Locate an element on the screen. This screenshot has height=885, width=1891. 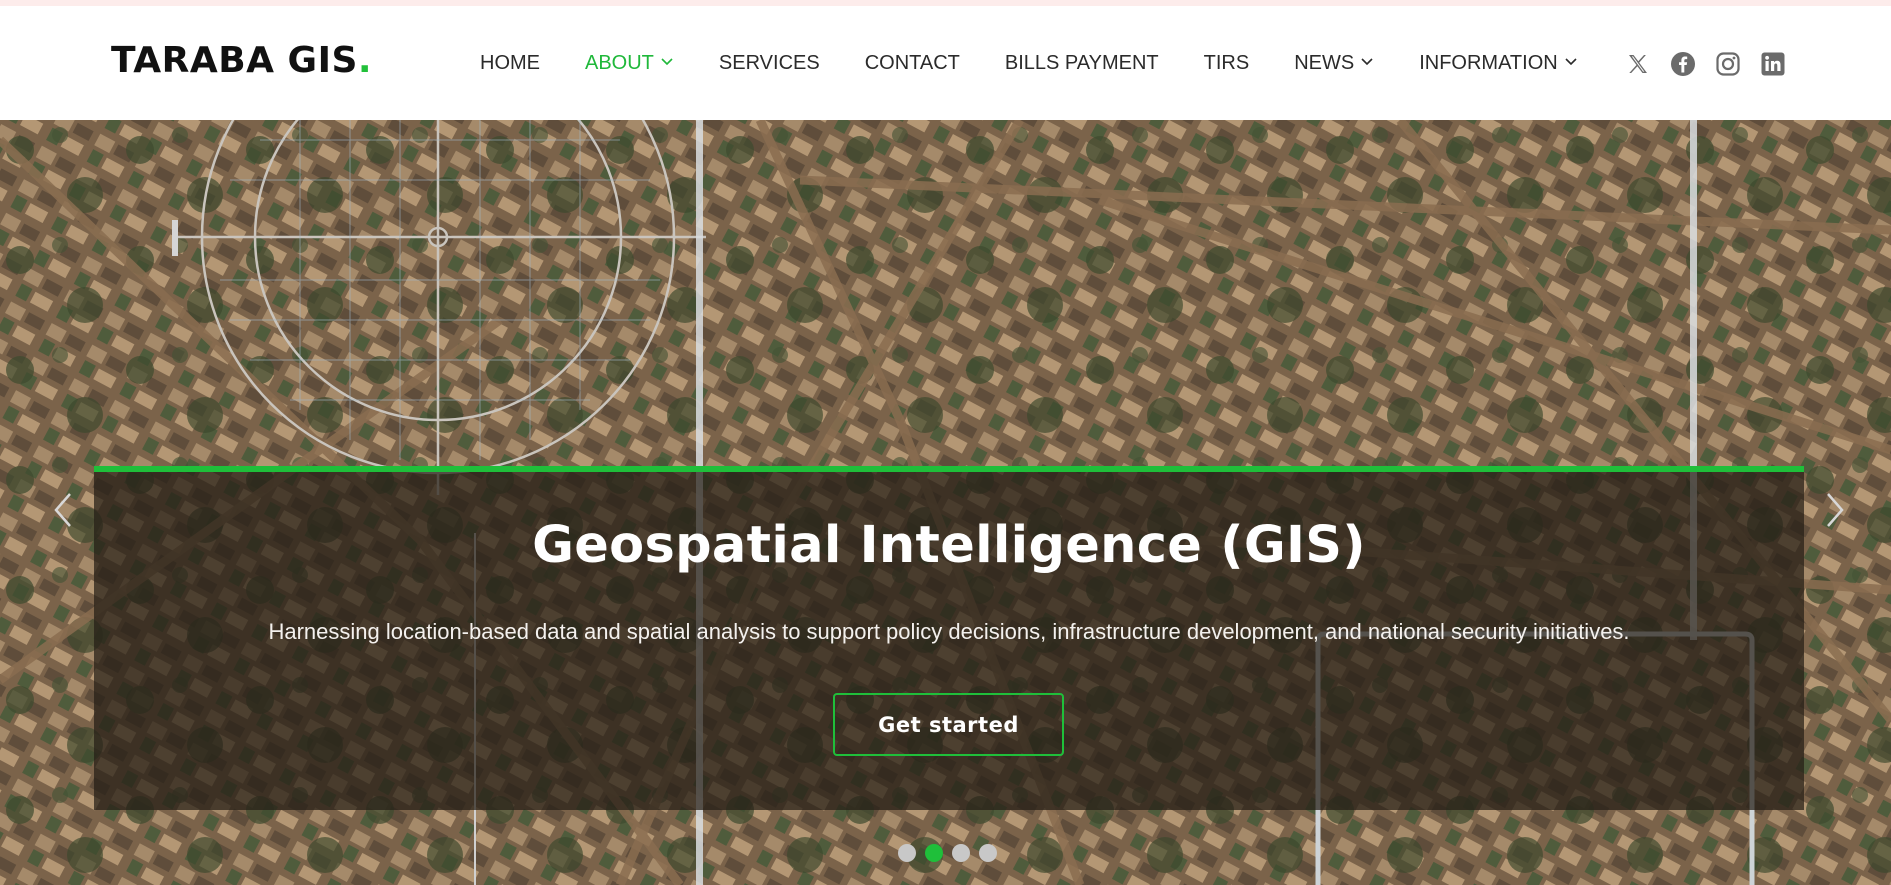
carousel-prev-button is located at coordinates (64, 510).